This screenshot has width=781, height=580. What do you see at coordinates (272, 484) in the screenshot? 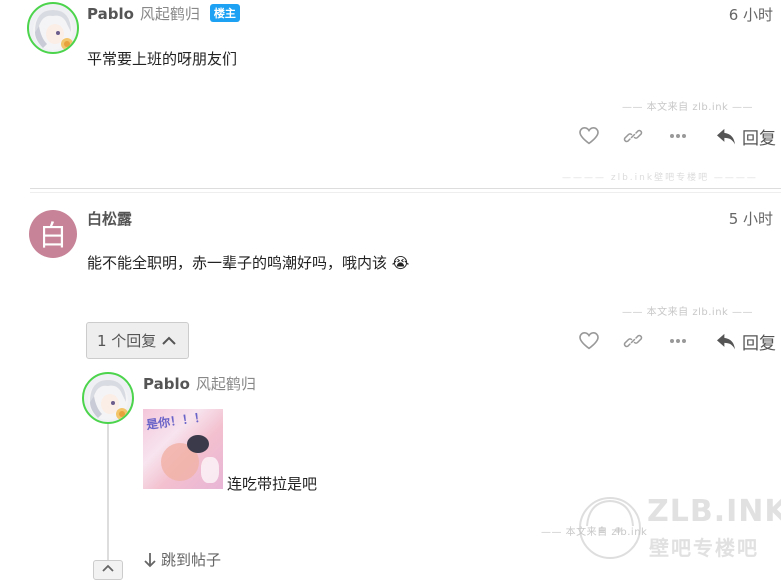
I see `reply-content: 连吃带拉是吧` at bounding box center [272, 484].